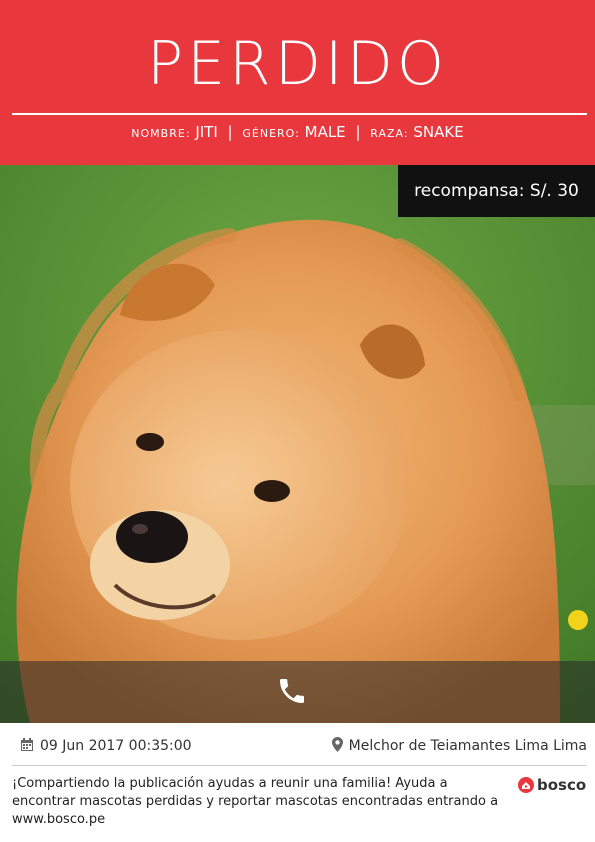  What do you see at coordinates (271, 133) in the screenshot?
I see `gender-label: GÉNERO:` at bounding box center [271, 133].